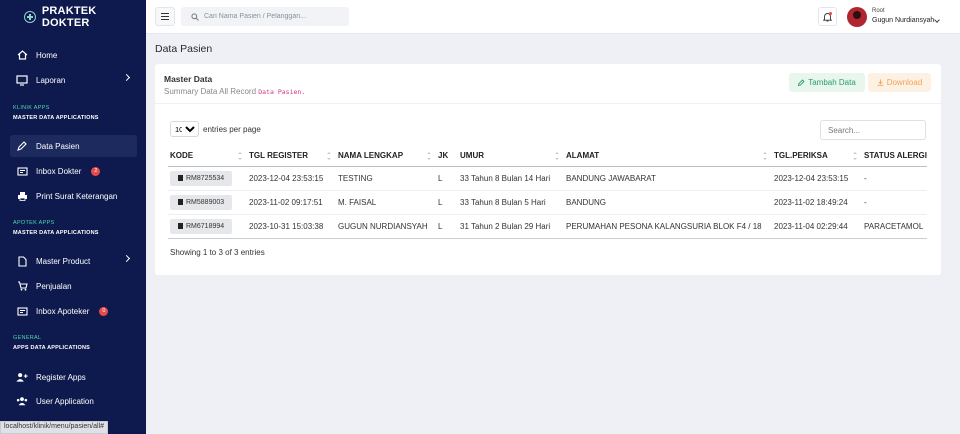 This screenshot has width=960, height=434. What do you see at coordinates (894, 156) in the screenshot?
I see `column-header-status-alergi: STATUS ALERGI` at bounding box center [894, 156].